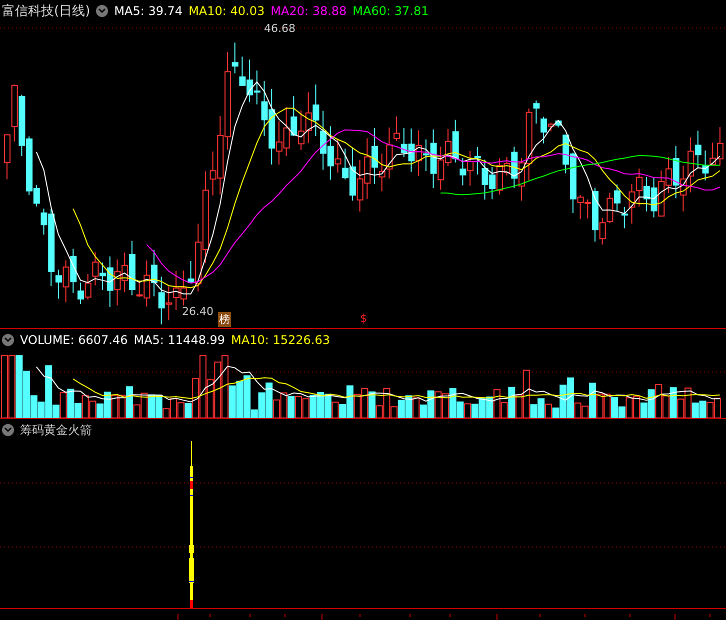 Image resolution: width=726 pixels, height=620 pixels. I want to click on moving-average-label: MA60: 37.81, so click(390, 11).